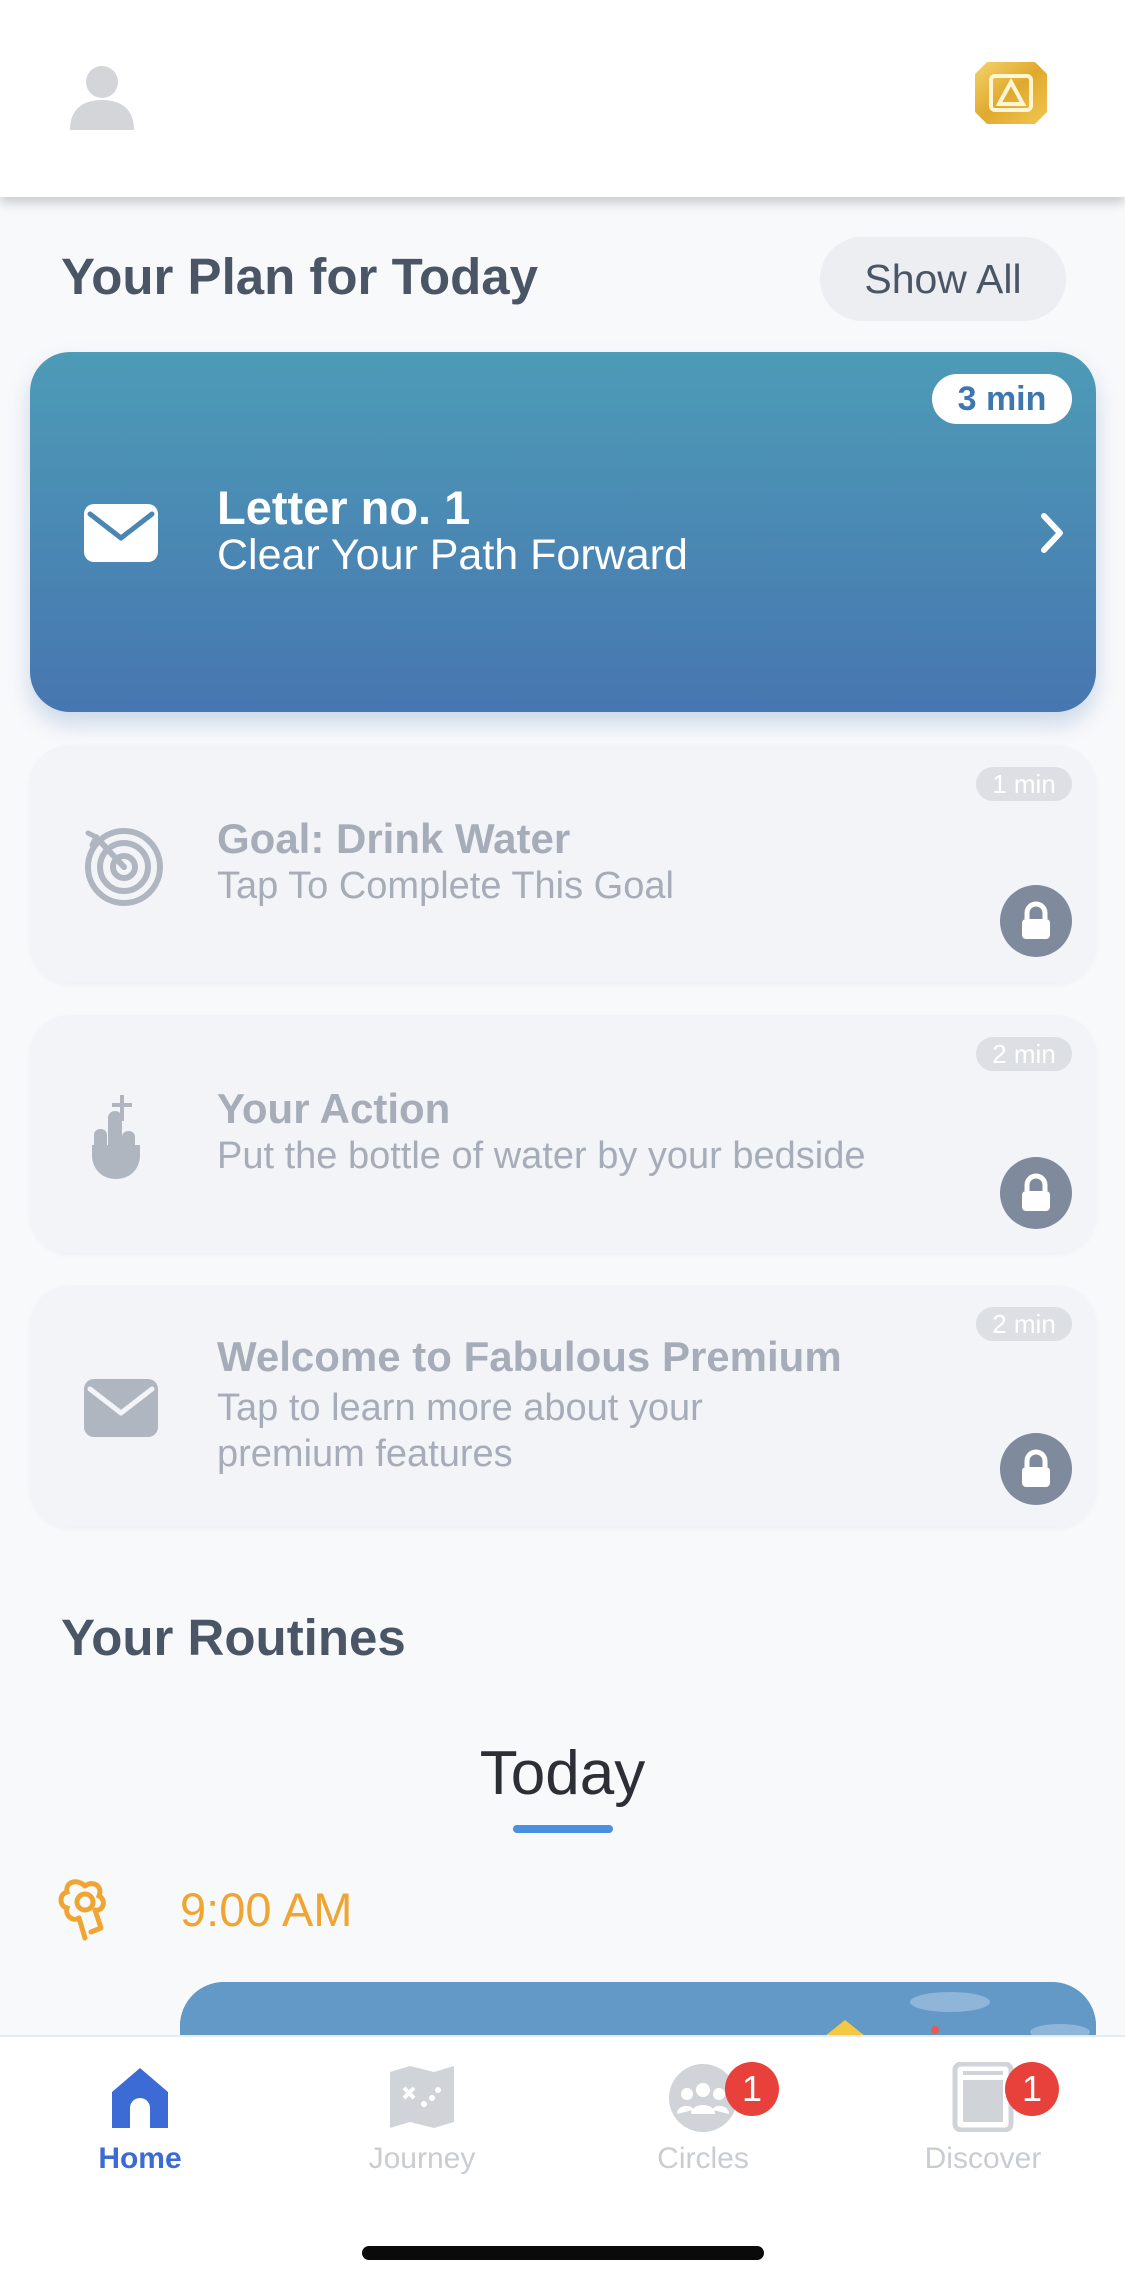 The width and height of the screenshot is (1125, 2284). I want to click on card-title: Your Action, so click(334, 1108).